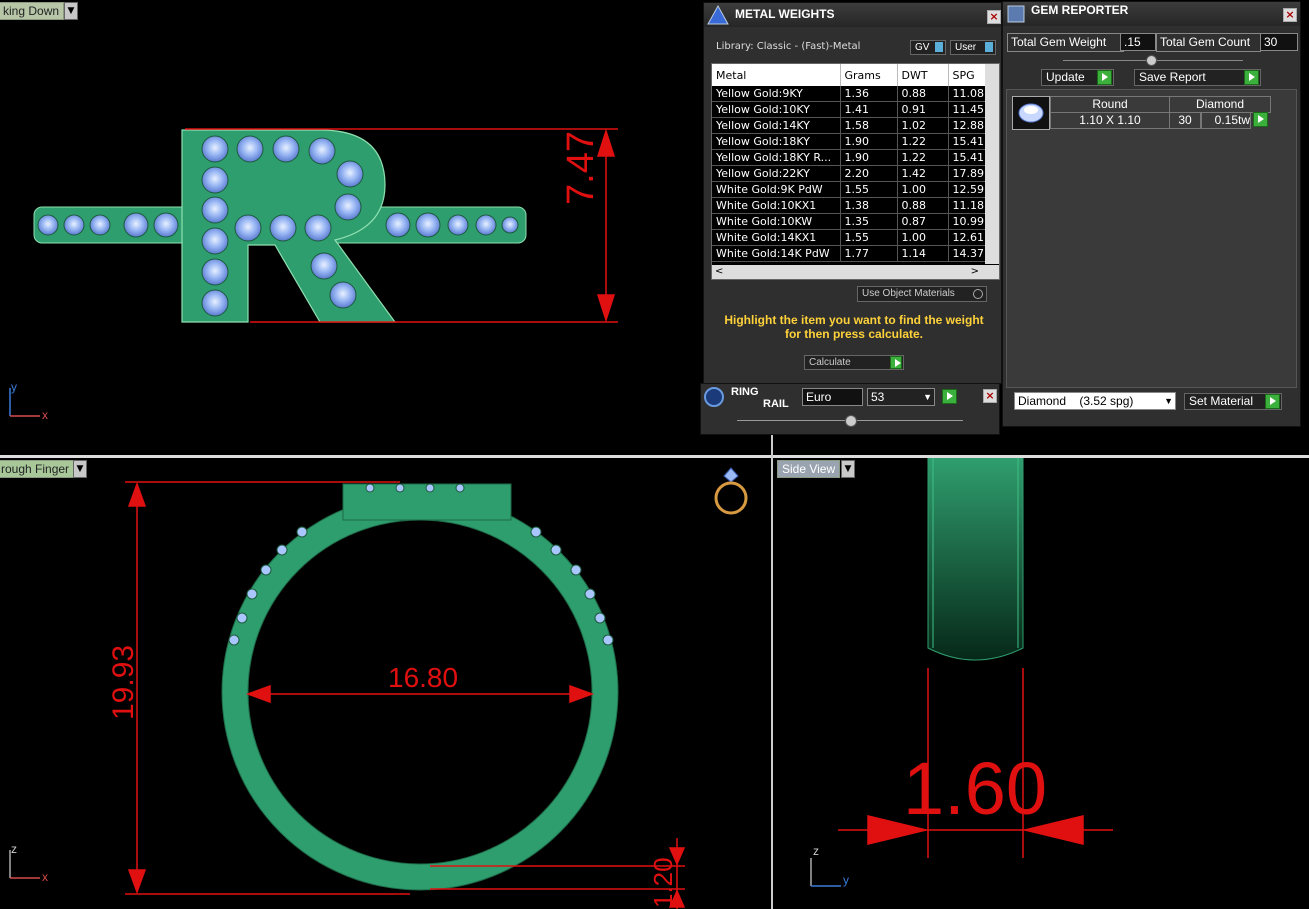 Image resolution: width=1309 pixels, height=909 pixels. What do you see at coordinates (718, 14) in the screenshot?
I see `metal-weights-icon` at bounding box center [718, 14].